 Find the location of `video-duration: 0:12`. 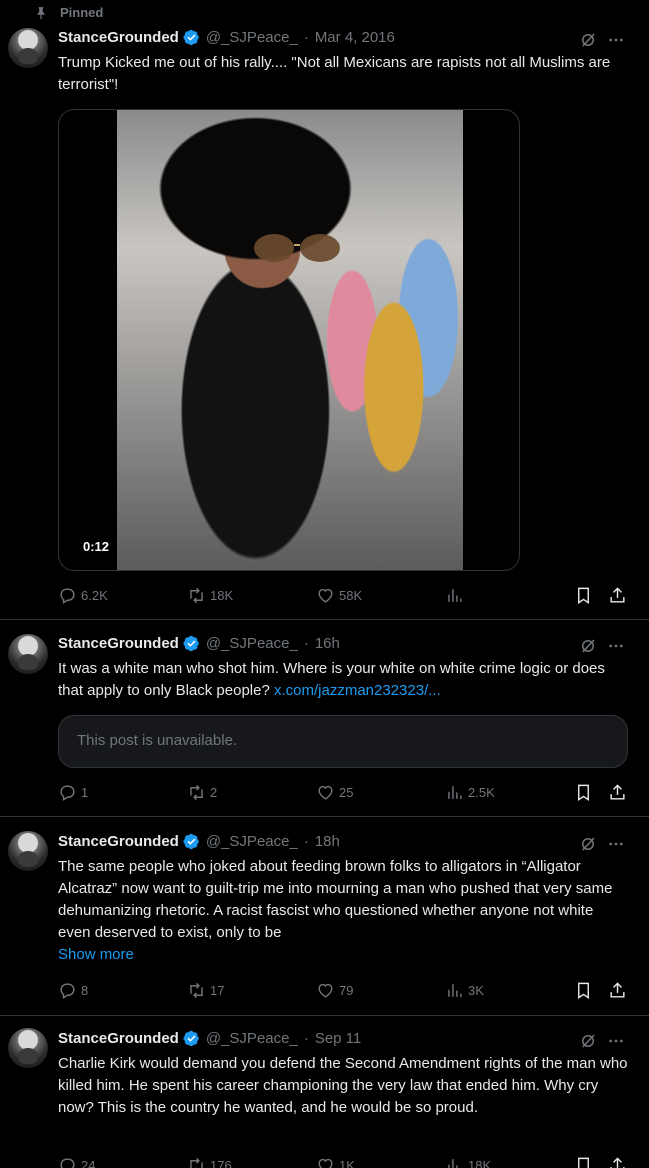

video-duration: 0:12 is located at coordinates (96, 546).